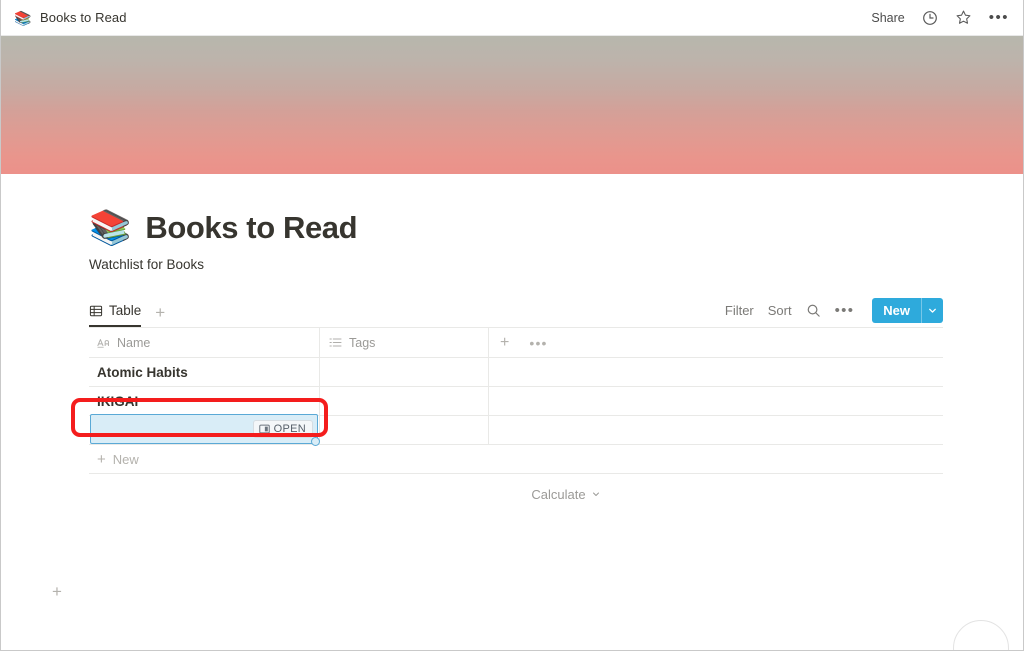  Describe the element at coordinates (125, 459) in the screenshot. I see `new-row-label: New` at that location.